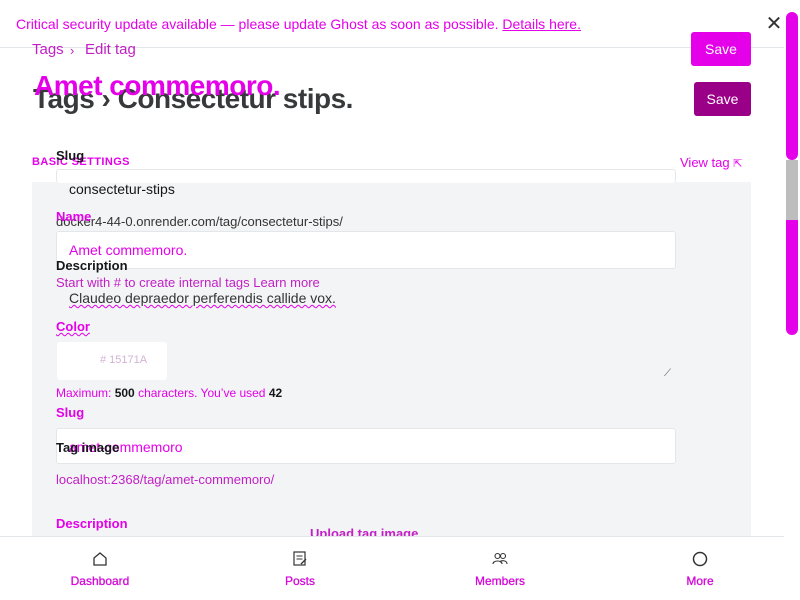 The width and height of the screenshot is (800, 600). Describe the element at coordinates (700, 581) in the screenshot. I see `nav-label-more: More` at that location.